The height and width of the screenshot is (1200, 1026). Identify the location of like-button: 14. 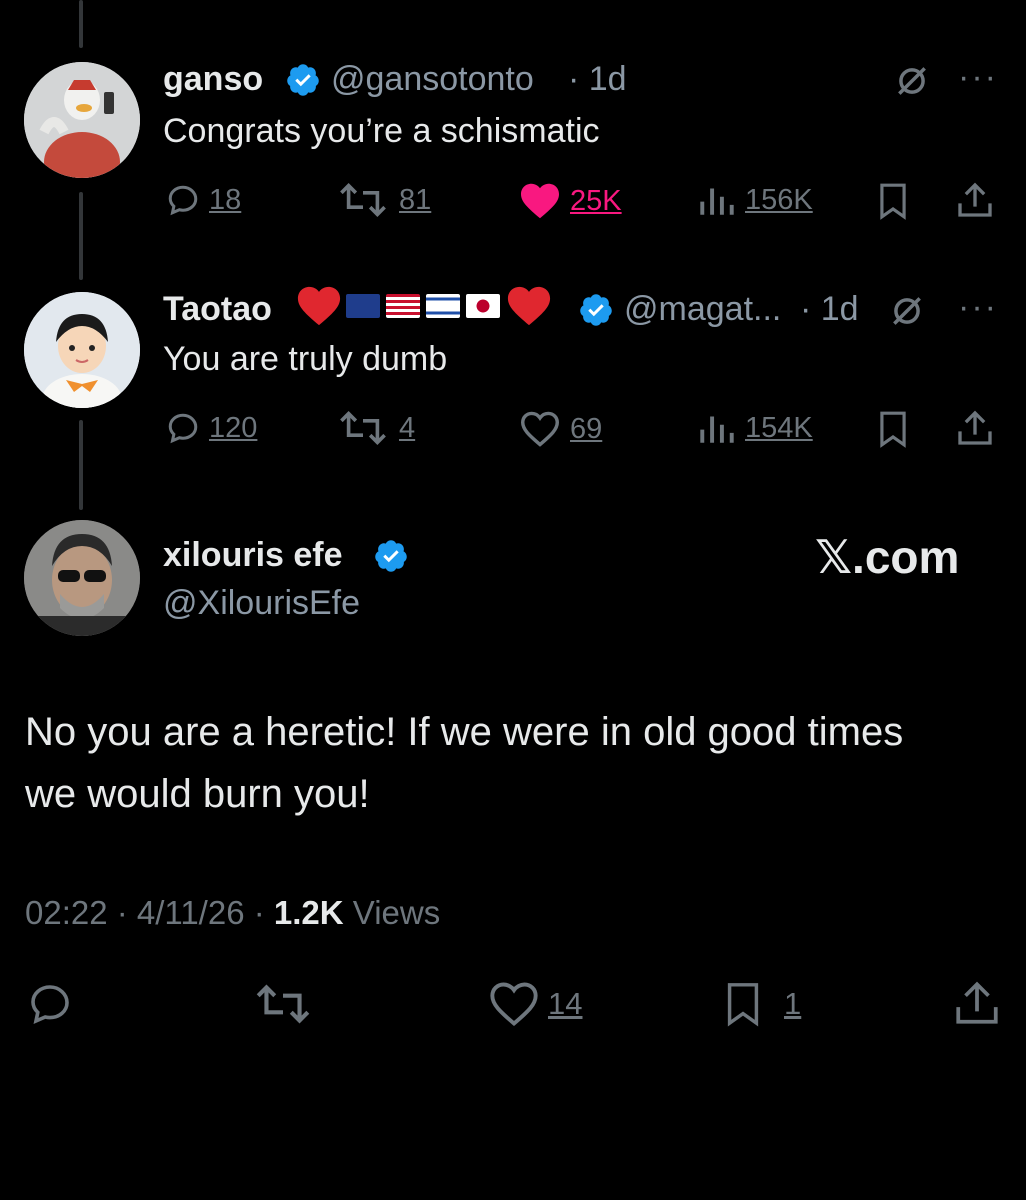
(535, 1004).